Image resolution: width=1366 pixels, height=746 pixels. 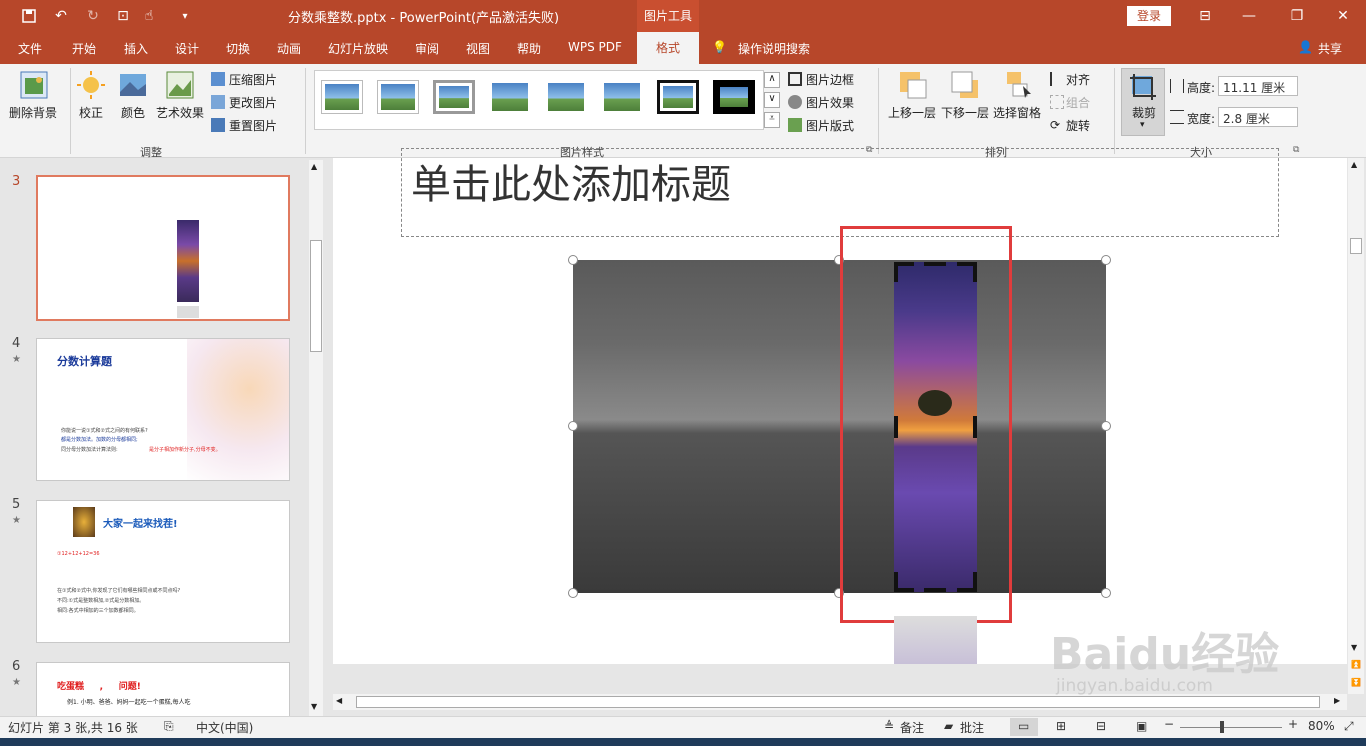 What do you see at coordinates (133, 112) in the screenshot?
I see `color-button: 颜色` at bounding box center [133, 112].